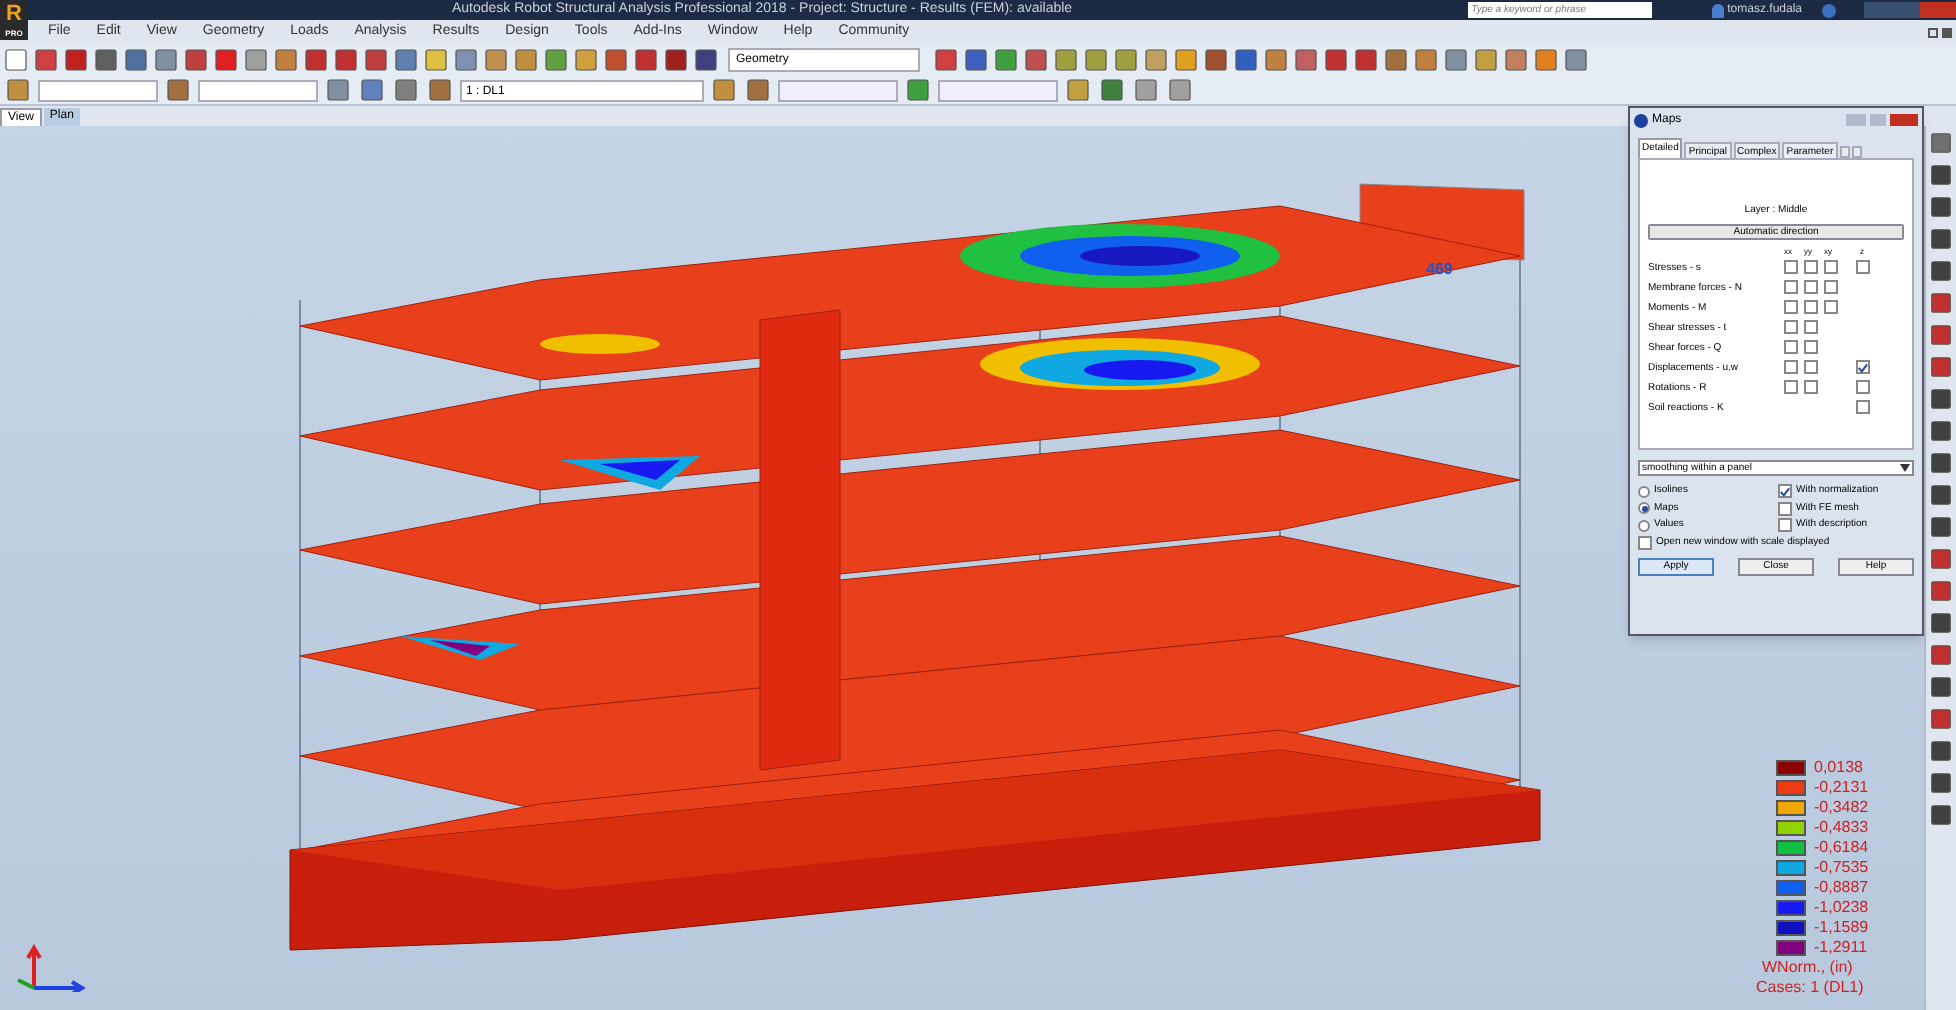  Describe the element at coordinates (1933, 32) in the screenshot. I see `restore-icon` at that location.